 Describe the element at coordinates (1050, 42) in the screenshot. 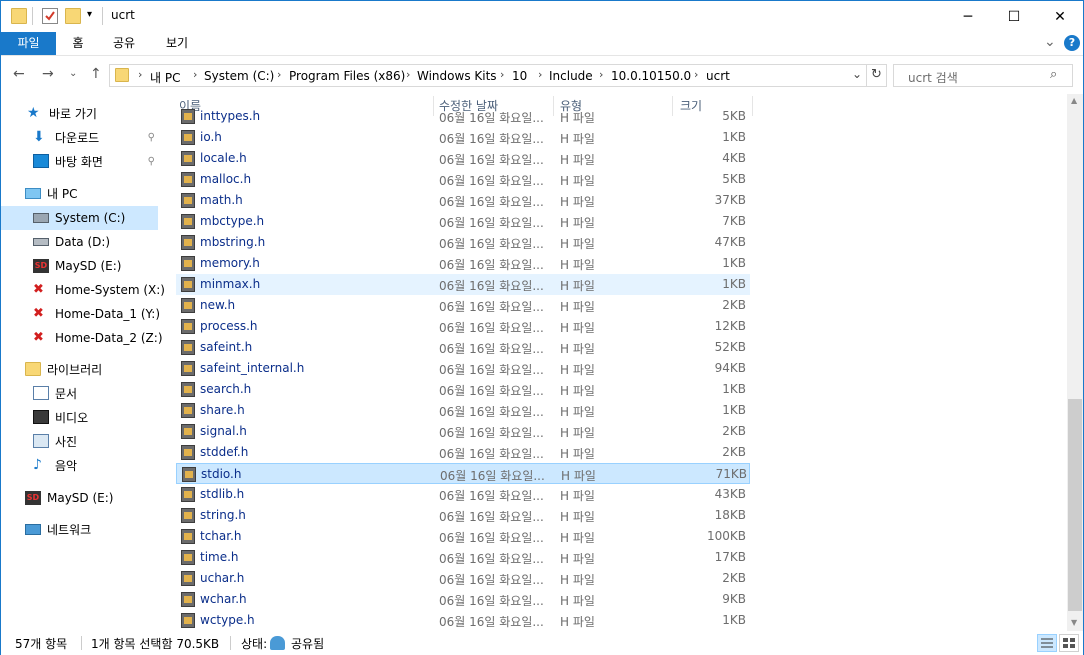

I see `expand-ribbon-icon: ⌄` at that location.